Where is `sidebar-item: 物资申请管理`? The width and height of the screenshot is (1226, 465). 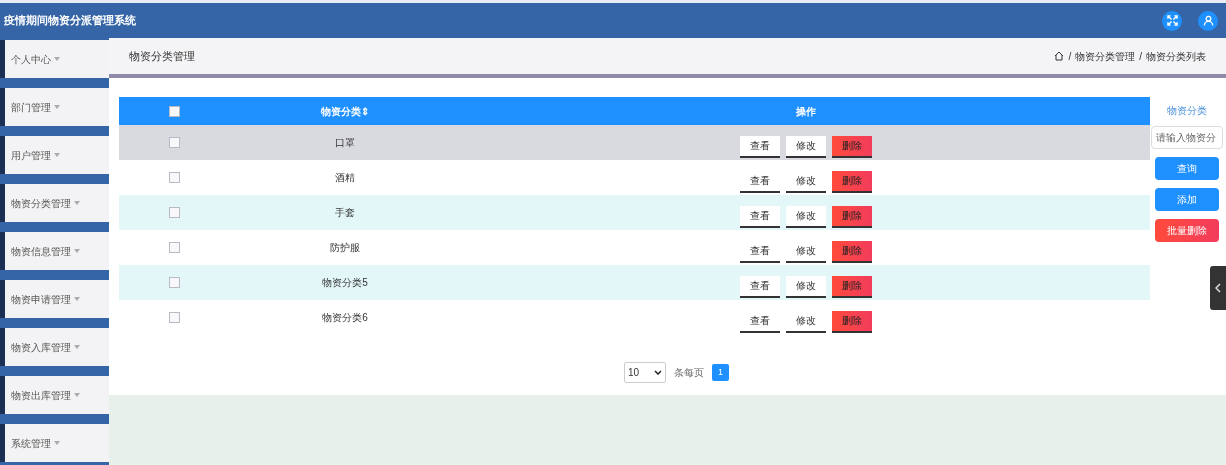 sidebar-item: 物资申请管理 is located at coordinates (54, 299).